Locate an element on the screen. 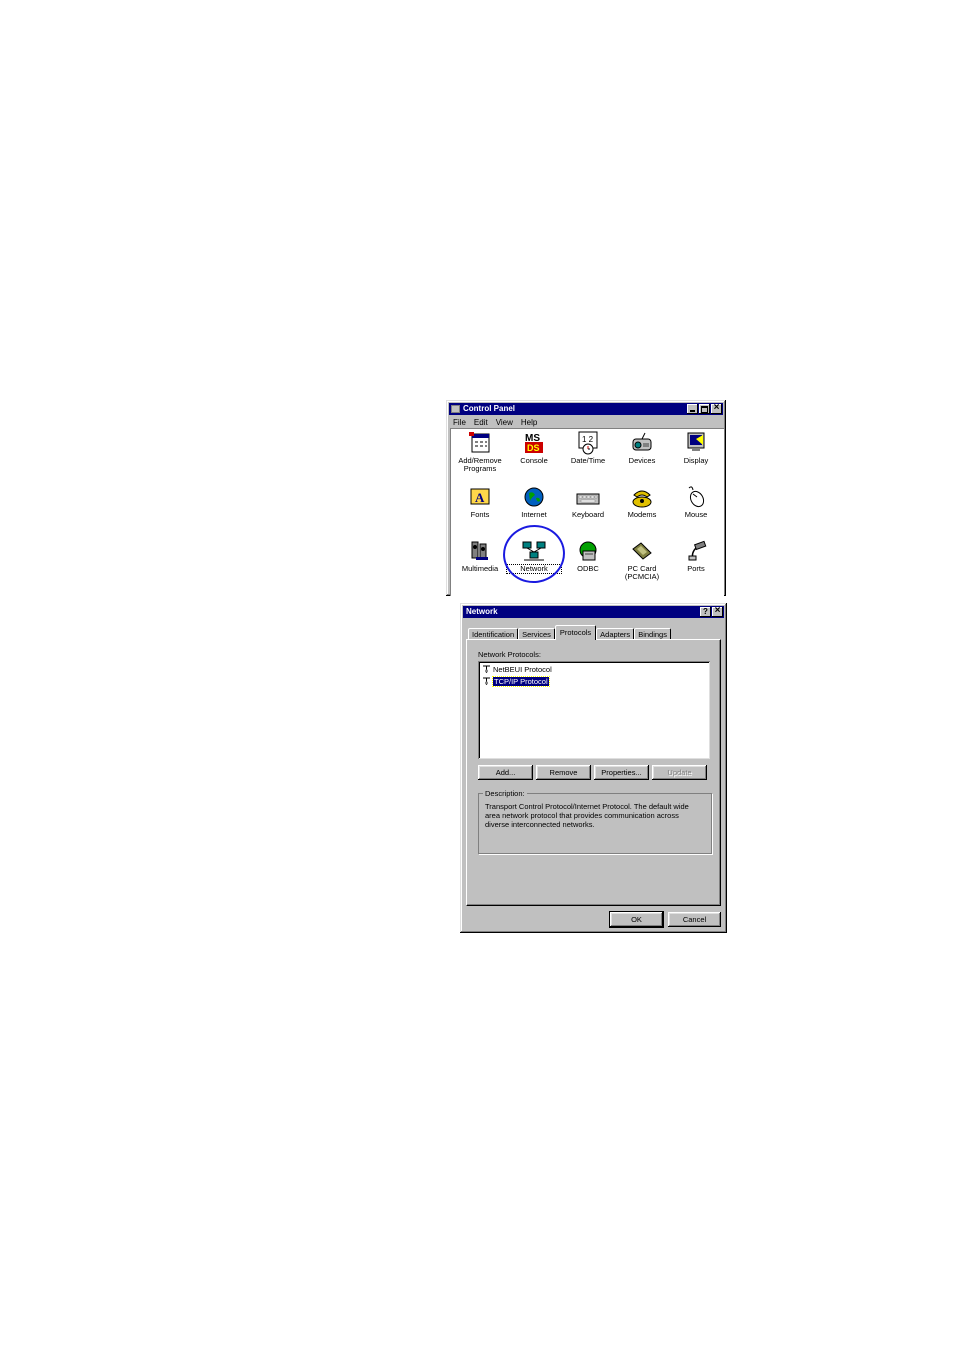 Image resolution: width=954 pixels, height=1351 pixels. cp-item-label: Fonts is located at coordinates (480, 514).